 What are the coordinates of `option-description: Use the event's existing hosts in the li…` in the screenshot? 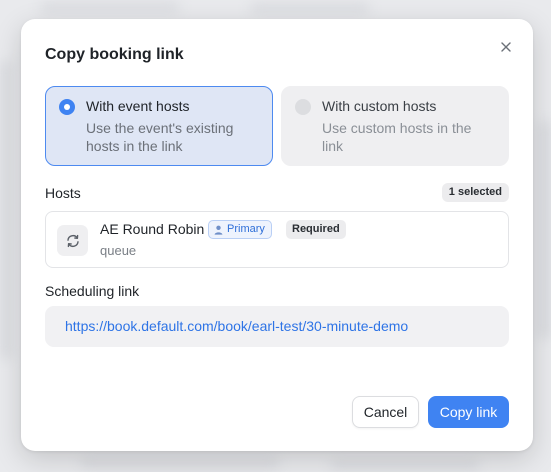 It's located at (160, 137).